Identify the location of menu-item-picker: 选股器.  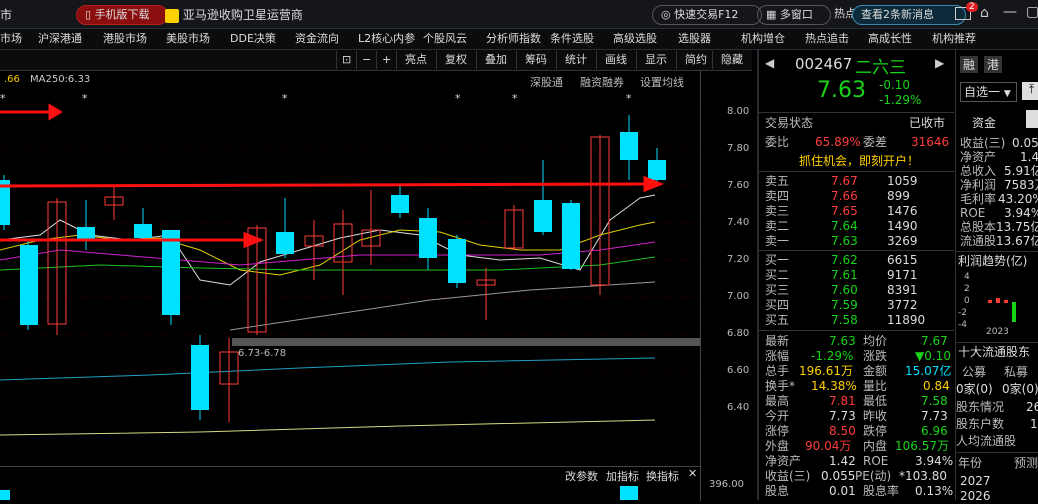
(694, 39).